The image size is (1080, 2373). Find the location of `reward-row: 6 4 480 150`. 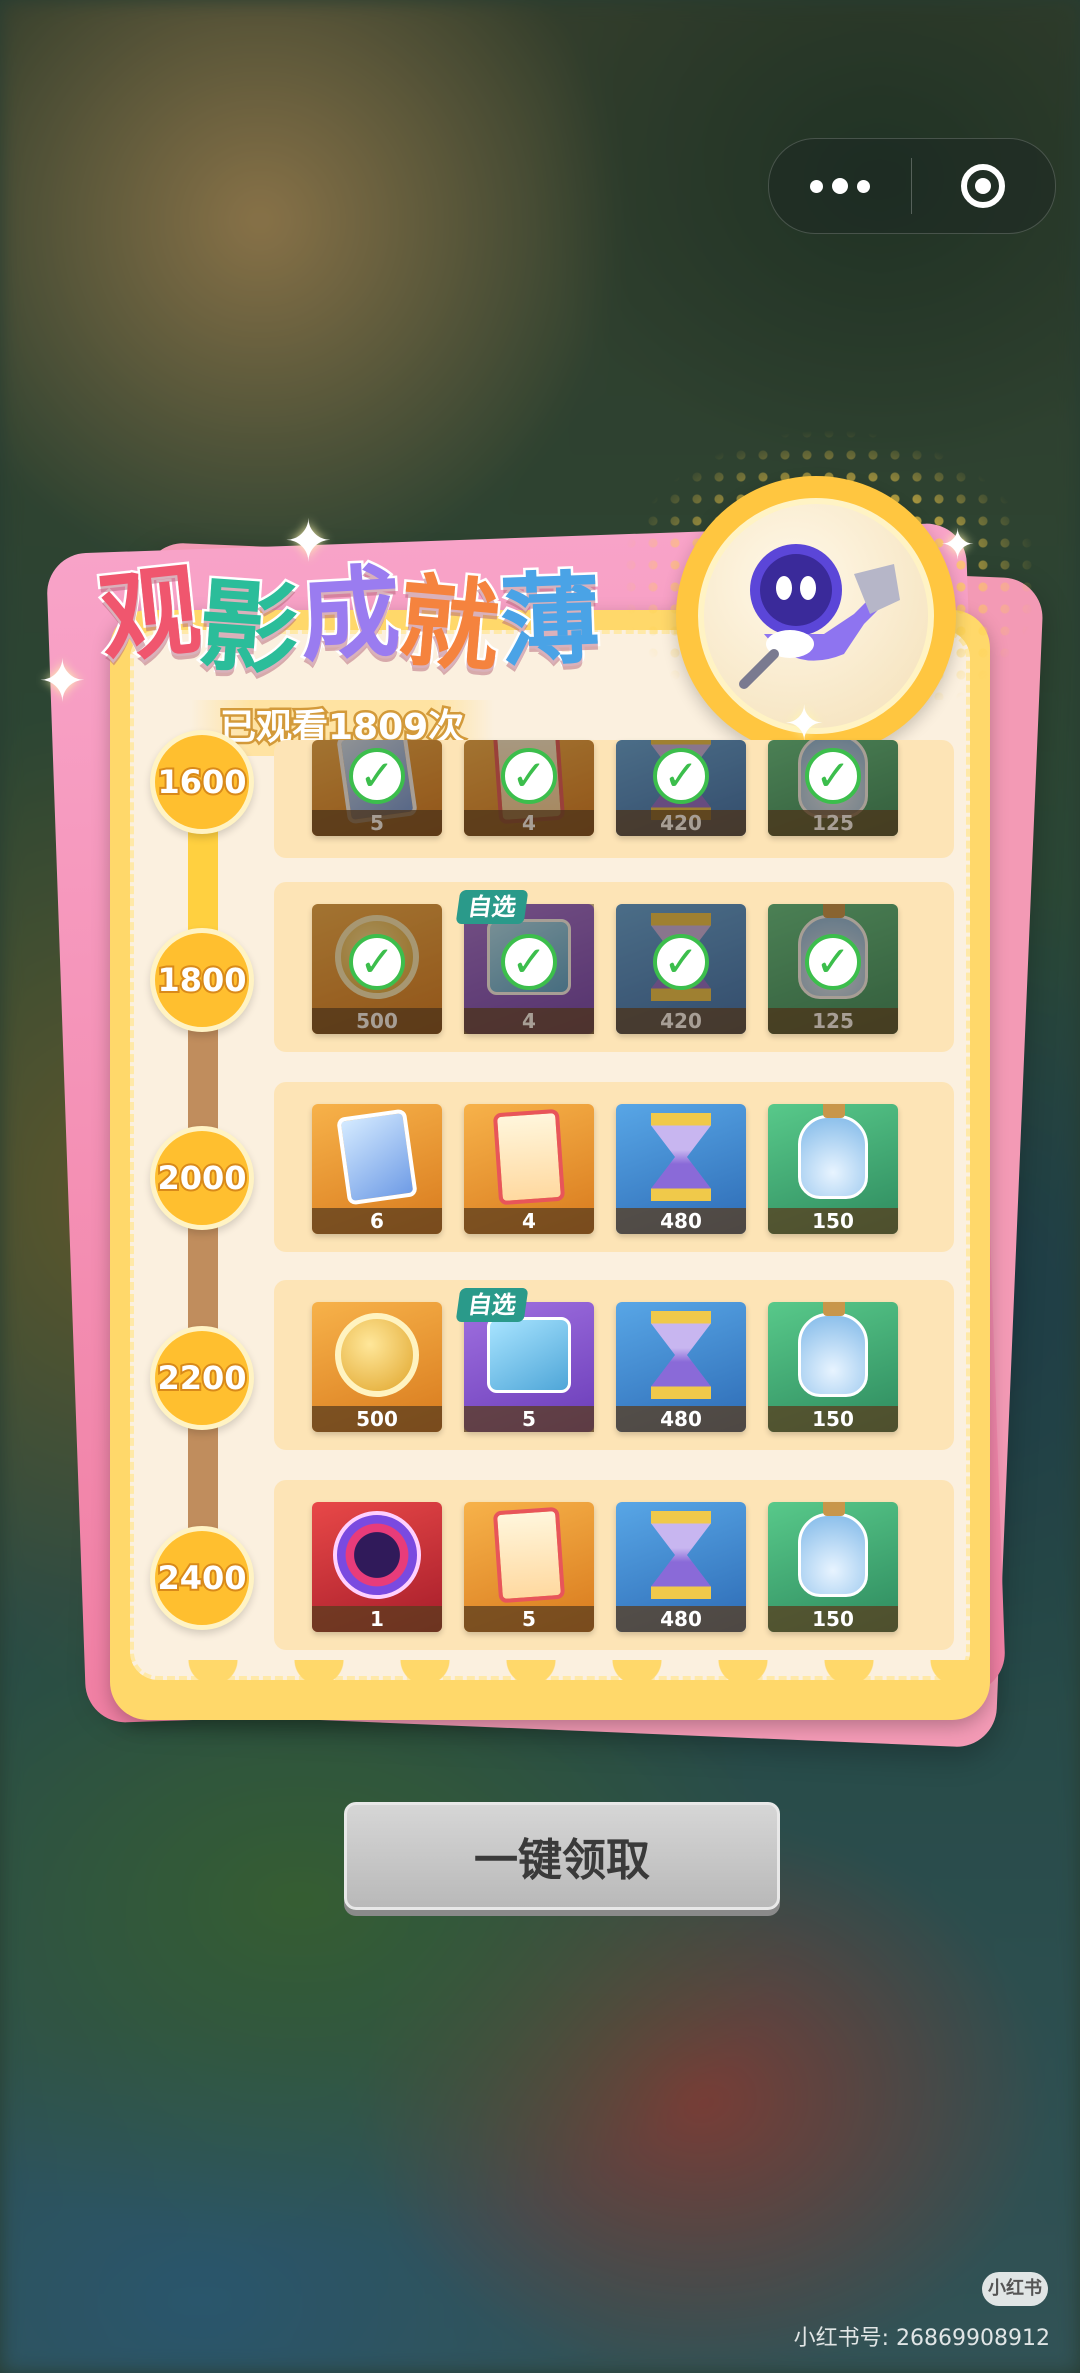

reward-row: 6 4 480 150 is located at coordinates (614, 1167).